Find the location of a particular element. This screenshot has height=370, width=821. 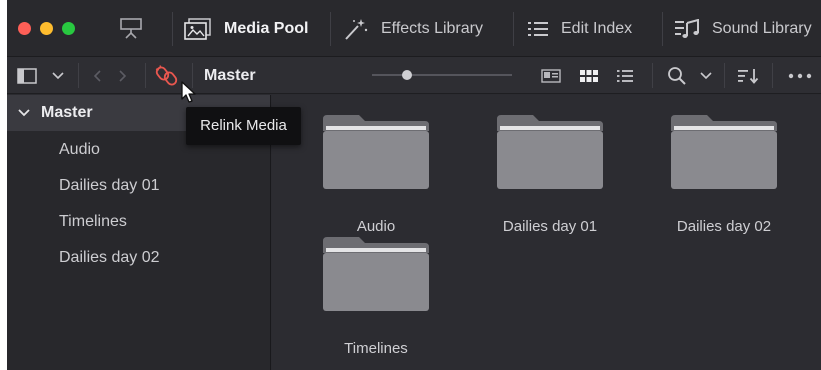

window-close-button is located at coordinates (24, 28).